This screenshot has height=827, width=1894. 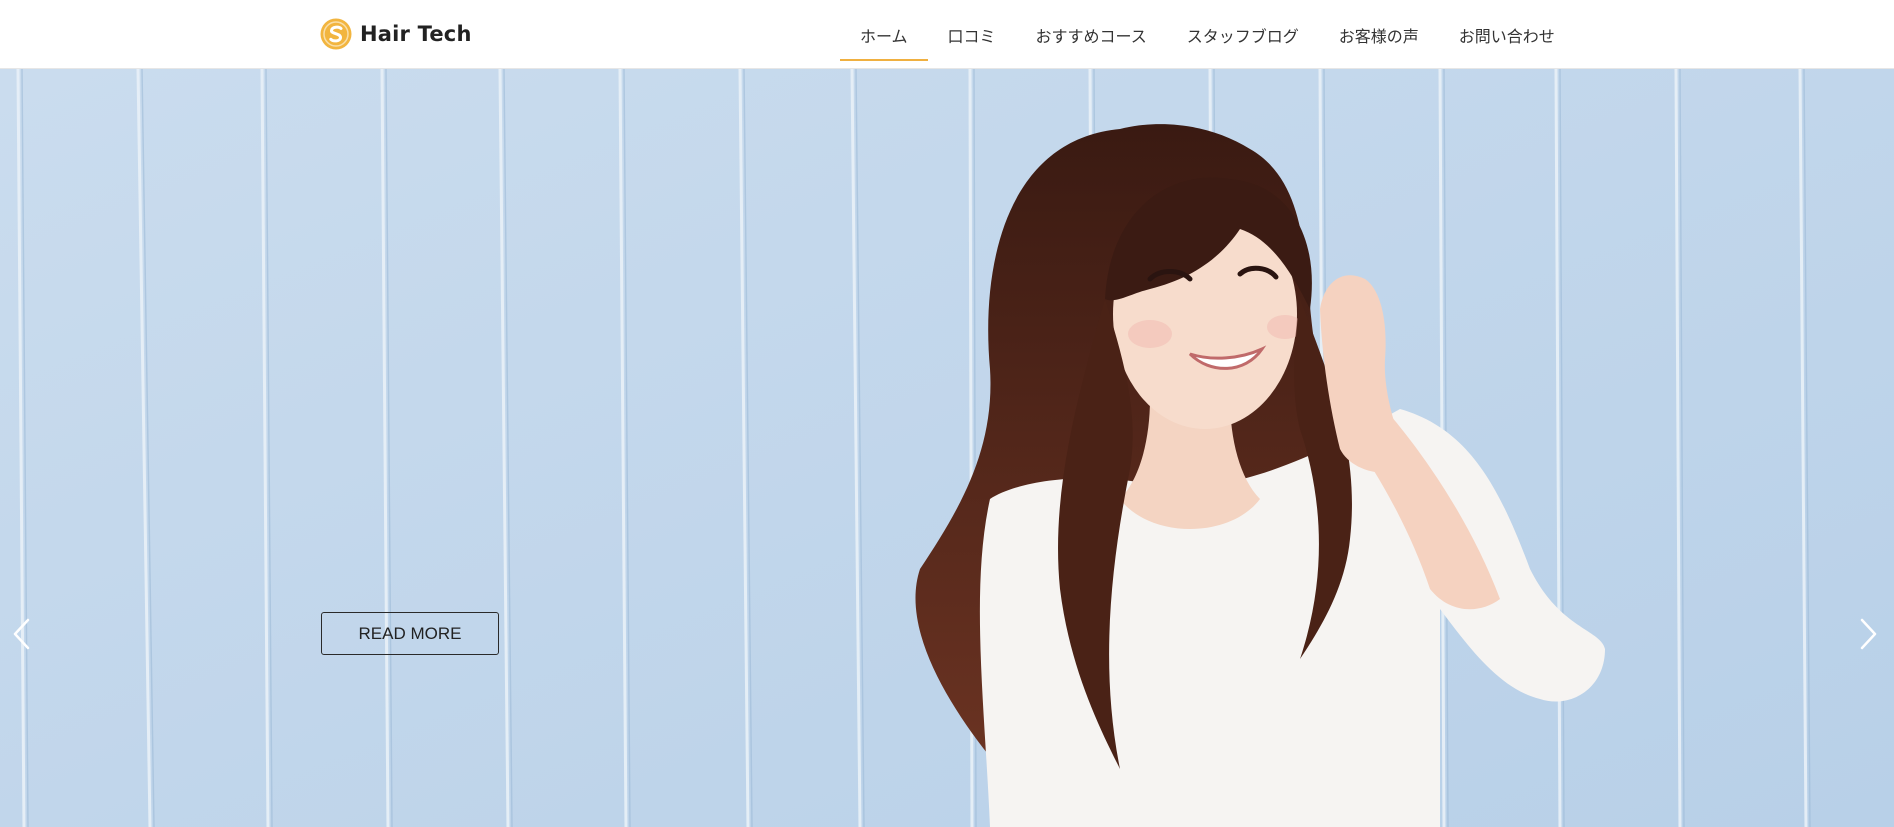 I want to click on main-nav: ホーム 口コミ おすすめコース スタッフブログ お客様の声 お問い合わせ, so click(x=1207, y=34).